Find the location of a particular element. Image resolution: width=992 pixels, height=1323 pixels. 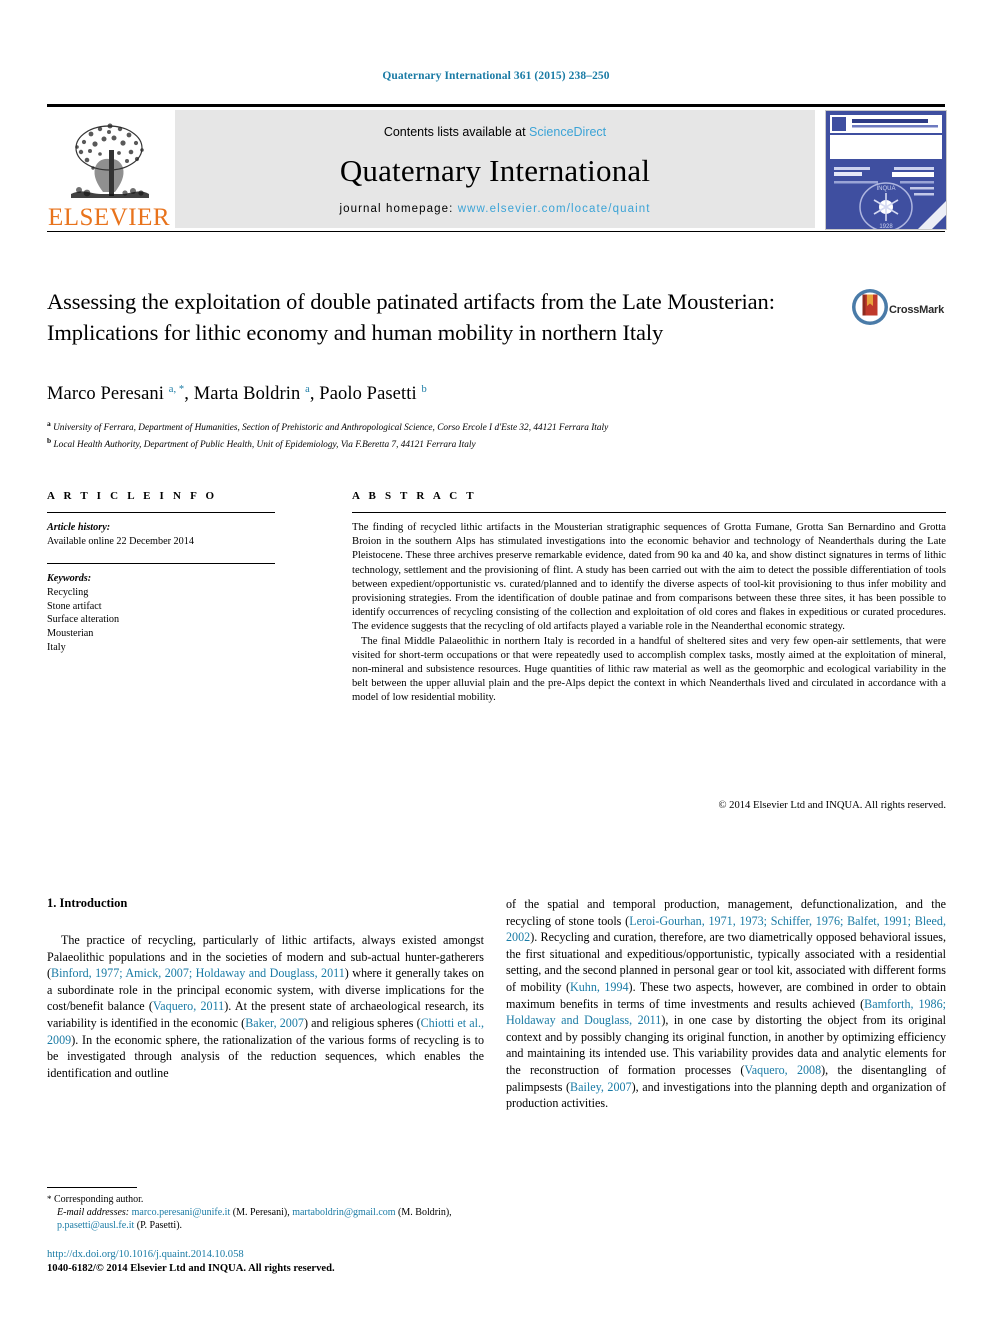

journal-cover-thumbnail: INQUA 1928 is located at coordinates (886, 170).